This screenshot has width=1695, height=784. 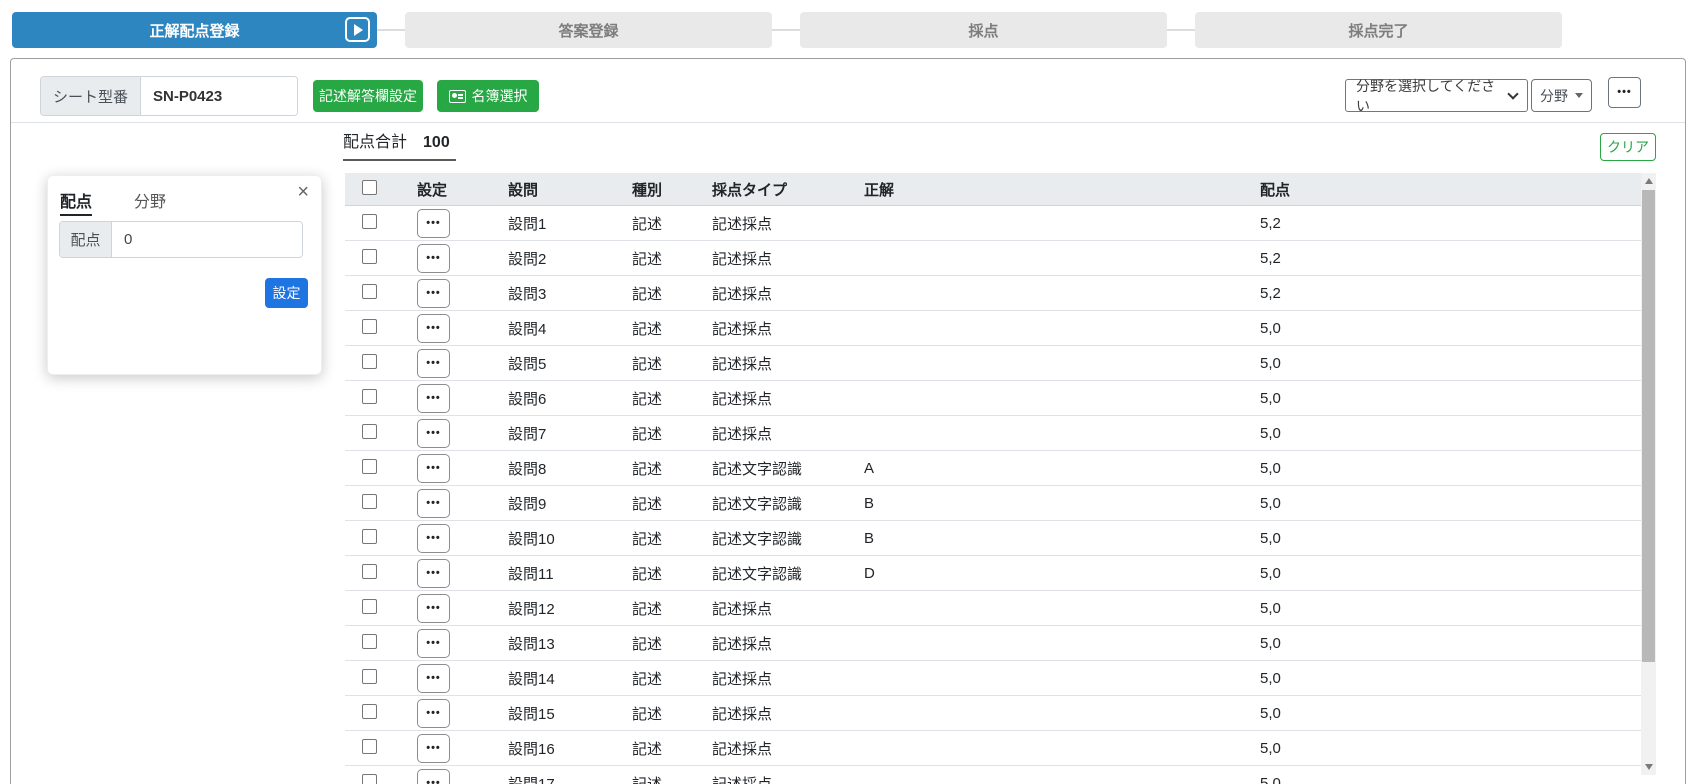 I want to click on play-icon, so click(x=358, y=29).